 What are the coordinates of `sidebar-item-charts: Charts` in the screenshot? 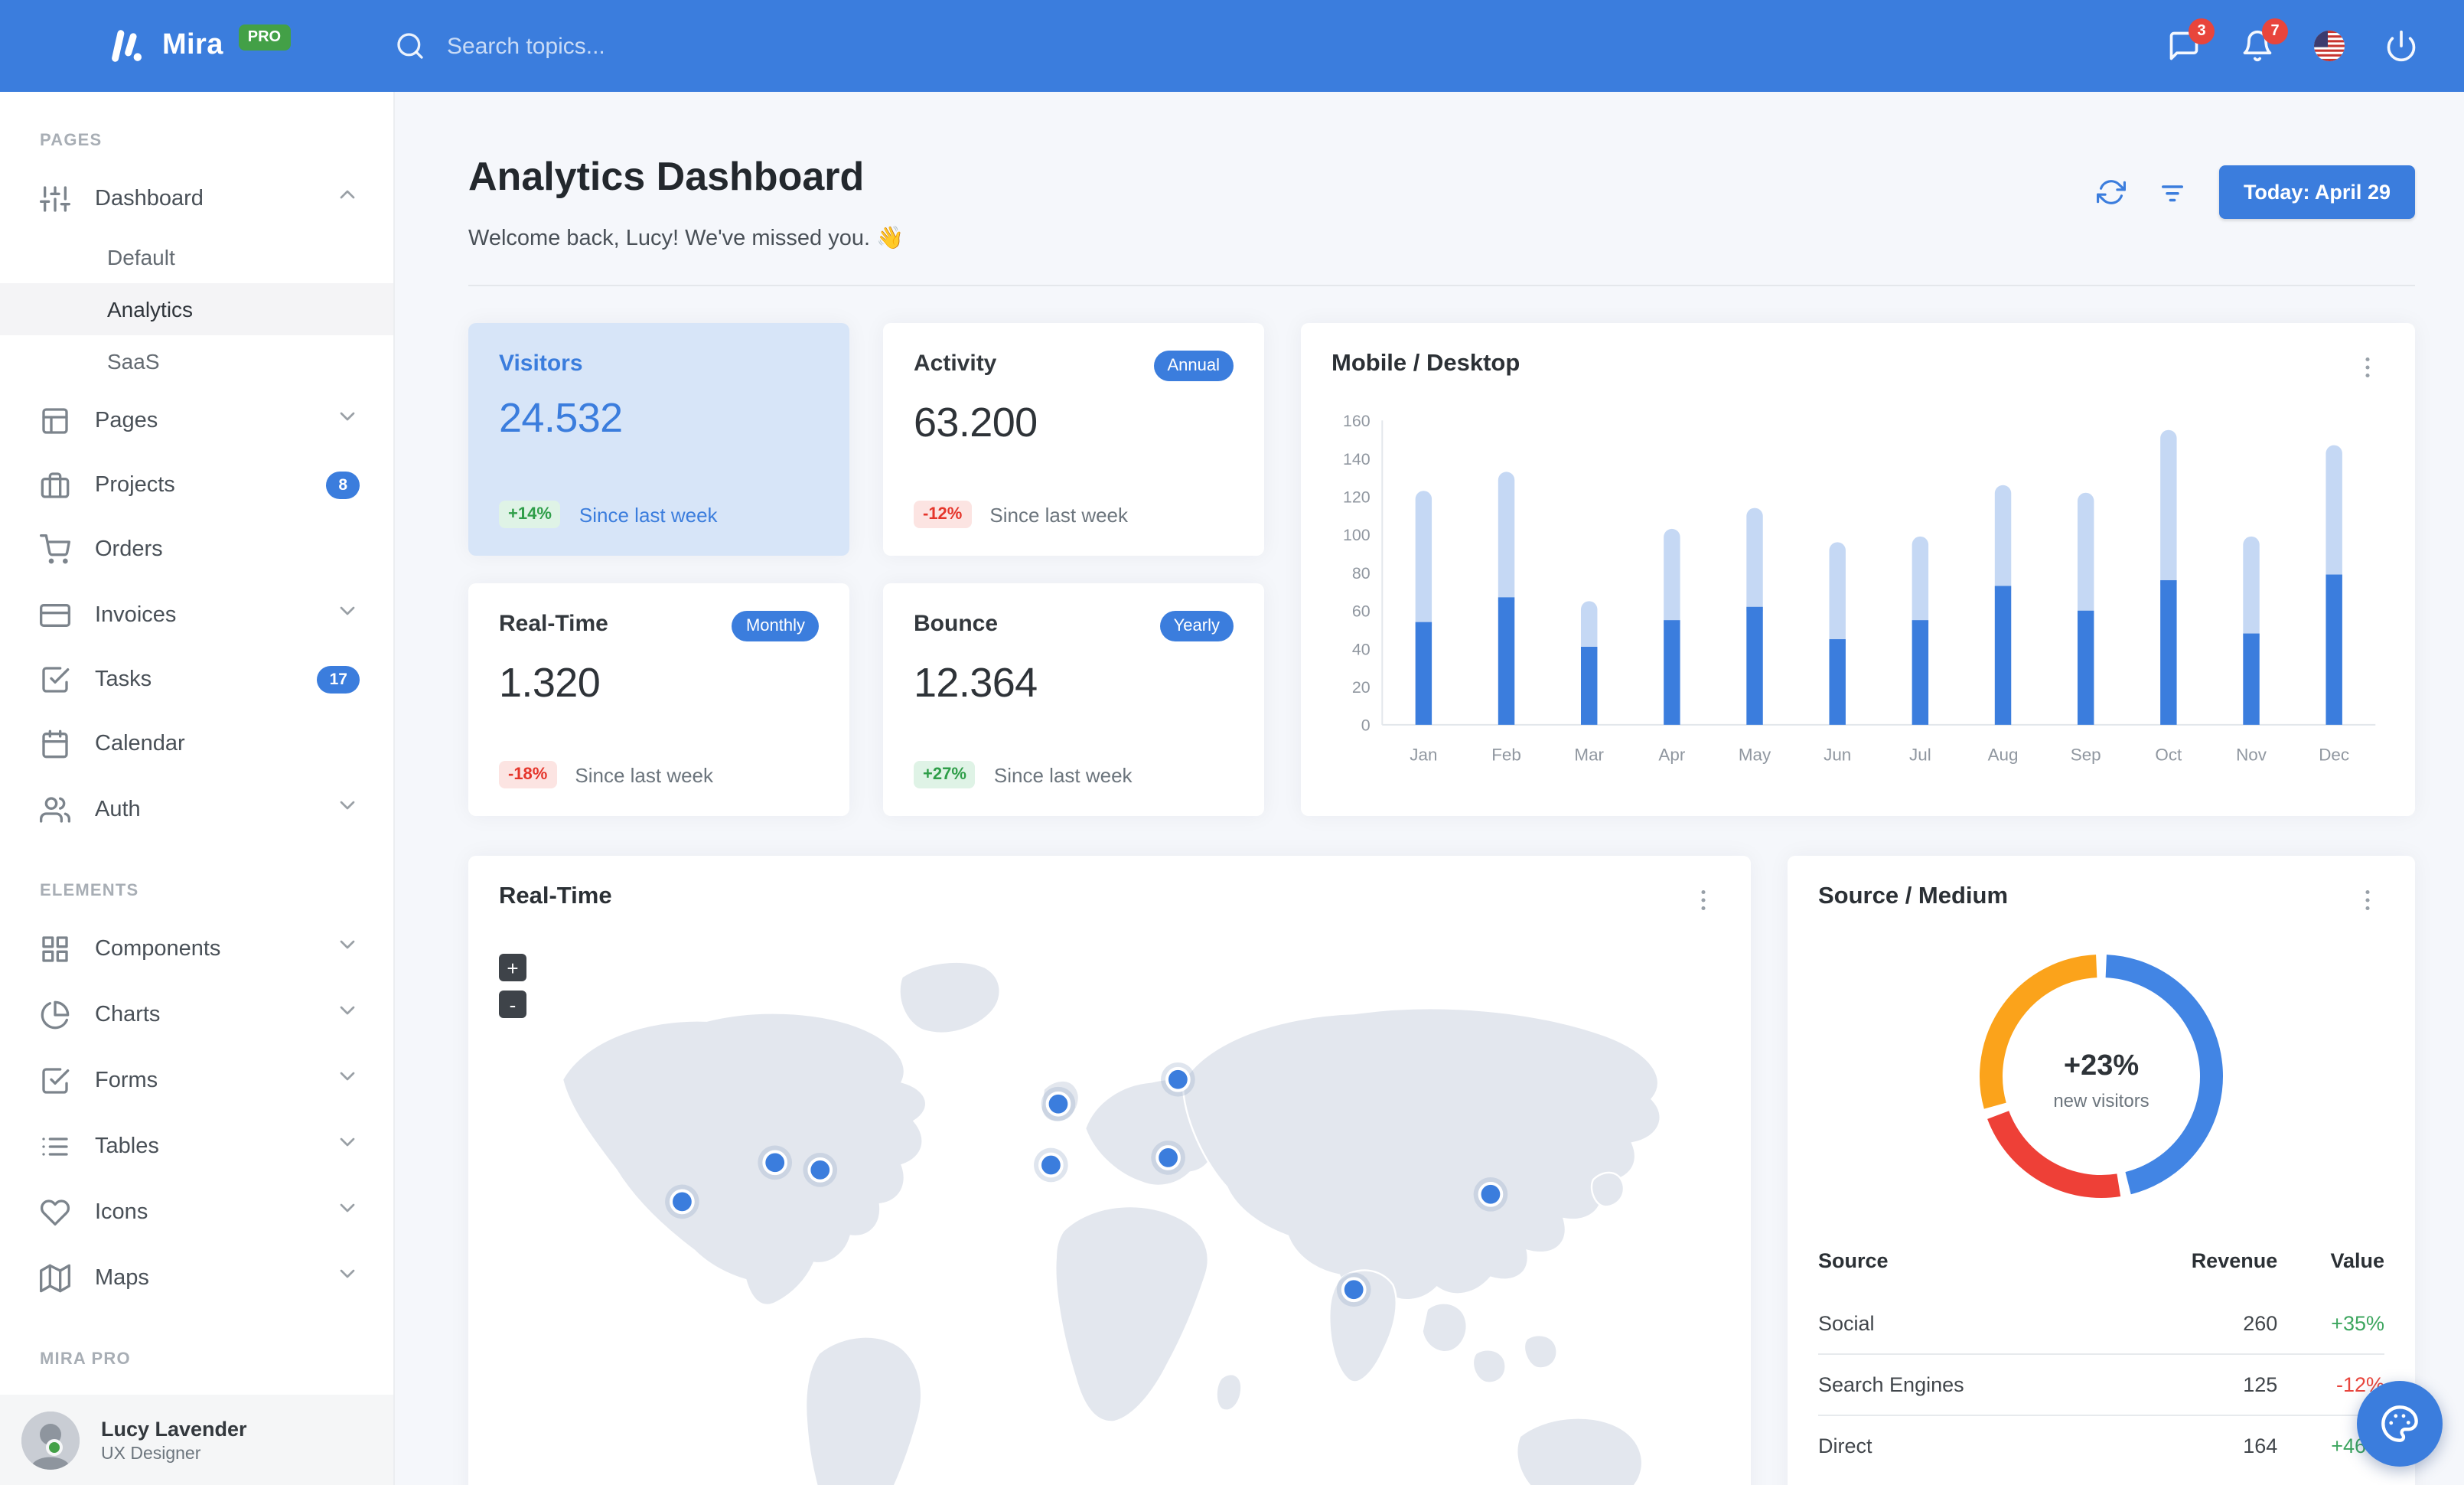 It's located at (197, 1014).